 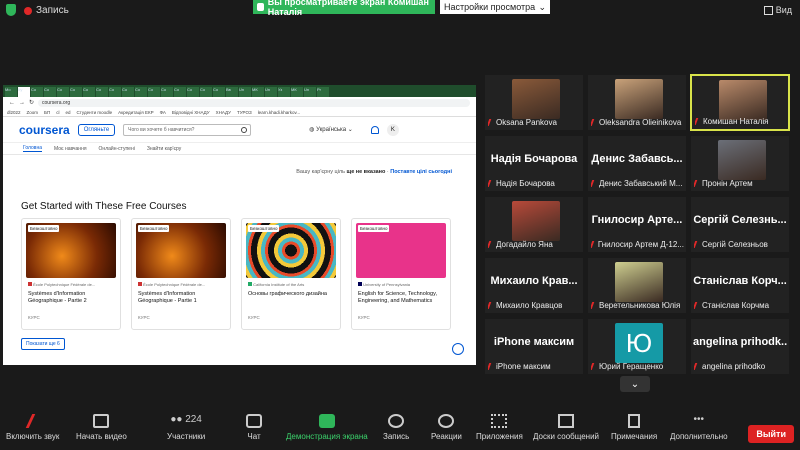 I want to click on participant-tile: iPhone максим iPhone максим, so click(x=534, y=346).